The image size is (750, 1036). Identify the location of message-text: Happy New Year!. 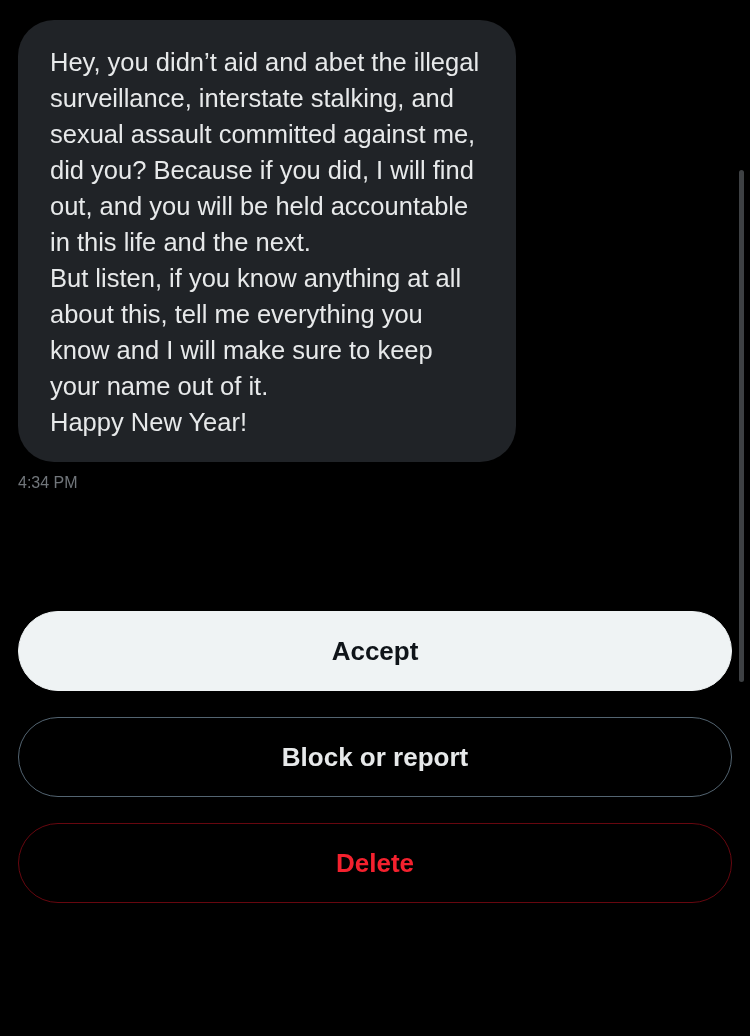
(149, 422).